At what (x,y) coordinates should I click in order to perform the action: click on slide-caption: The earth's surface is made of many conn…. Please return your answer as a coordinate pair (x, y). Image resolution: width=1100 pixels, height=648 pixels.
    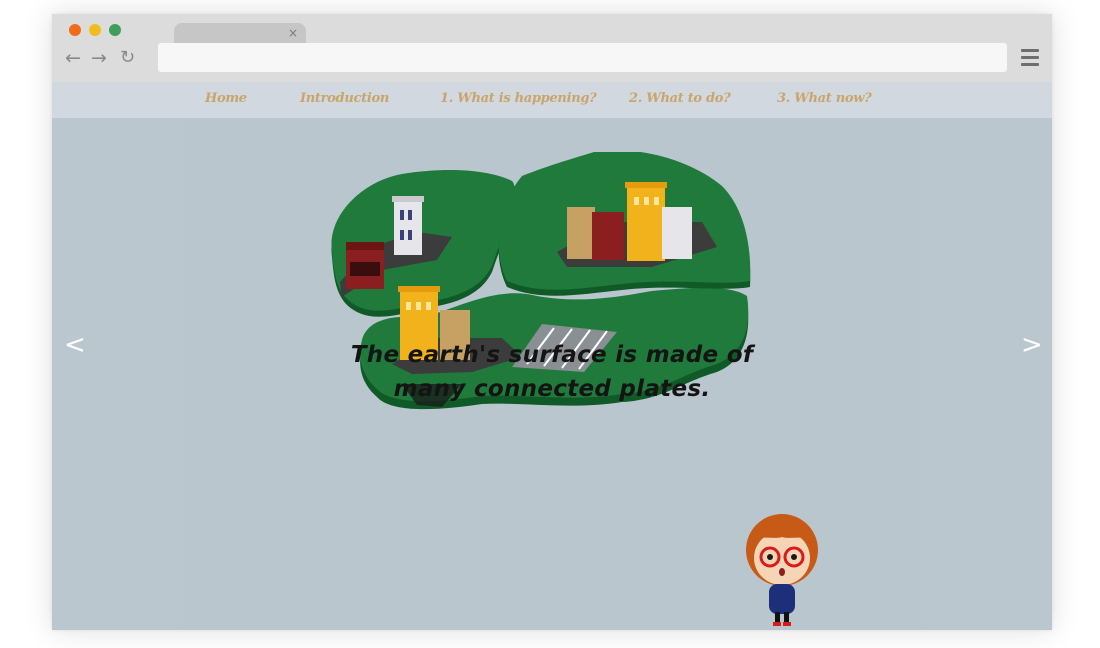
    Looking at the image, I should click on (552, 372).